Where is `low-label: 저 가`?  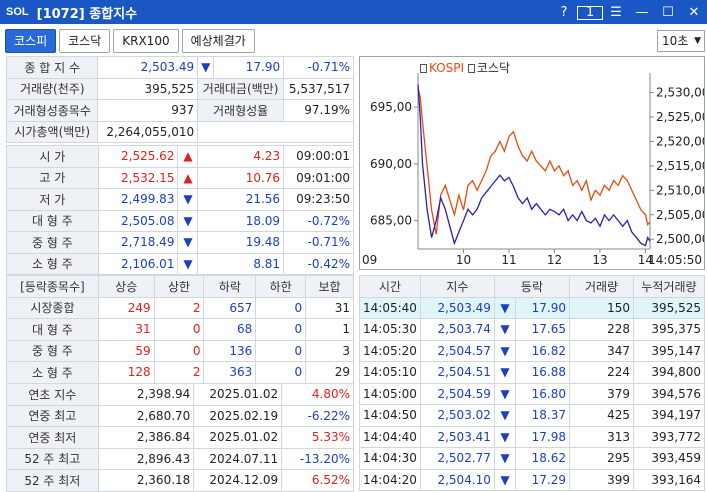
low-label: 저 가 is located at coordinates (52, 199).